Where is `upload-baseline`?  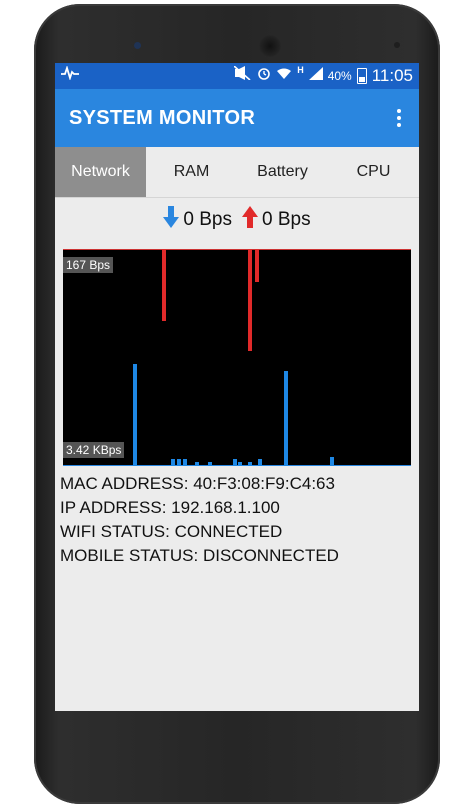
upload-baseline is located at coordinates (237, 249).